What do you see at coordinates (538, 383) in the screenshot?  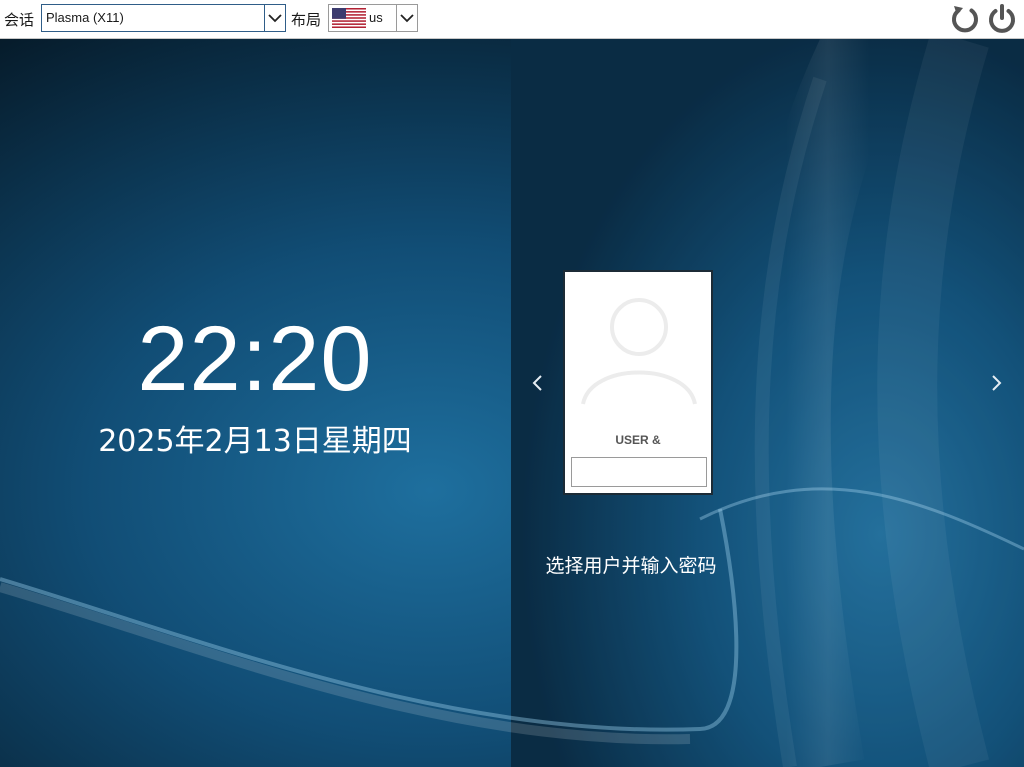 I see `chevron-left-icon` at bounding box center [538, 383].